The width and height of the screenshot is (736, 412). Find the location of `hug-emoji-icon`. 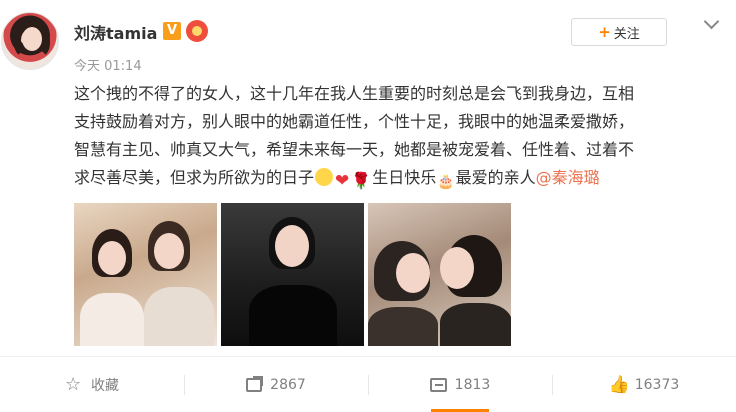

hug-emoji-icon is located at coordinates (324, 177).